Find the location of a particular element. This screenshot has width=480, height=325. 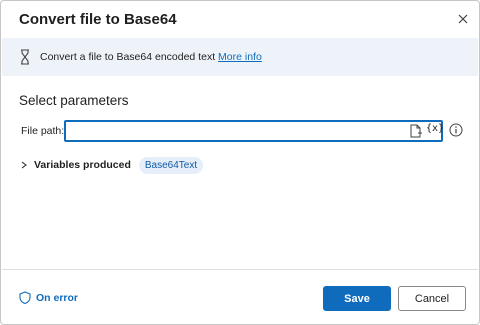

variable-pill: Base64Text is located at coordinates (171, 165).